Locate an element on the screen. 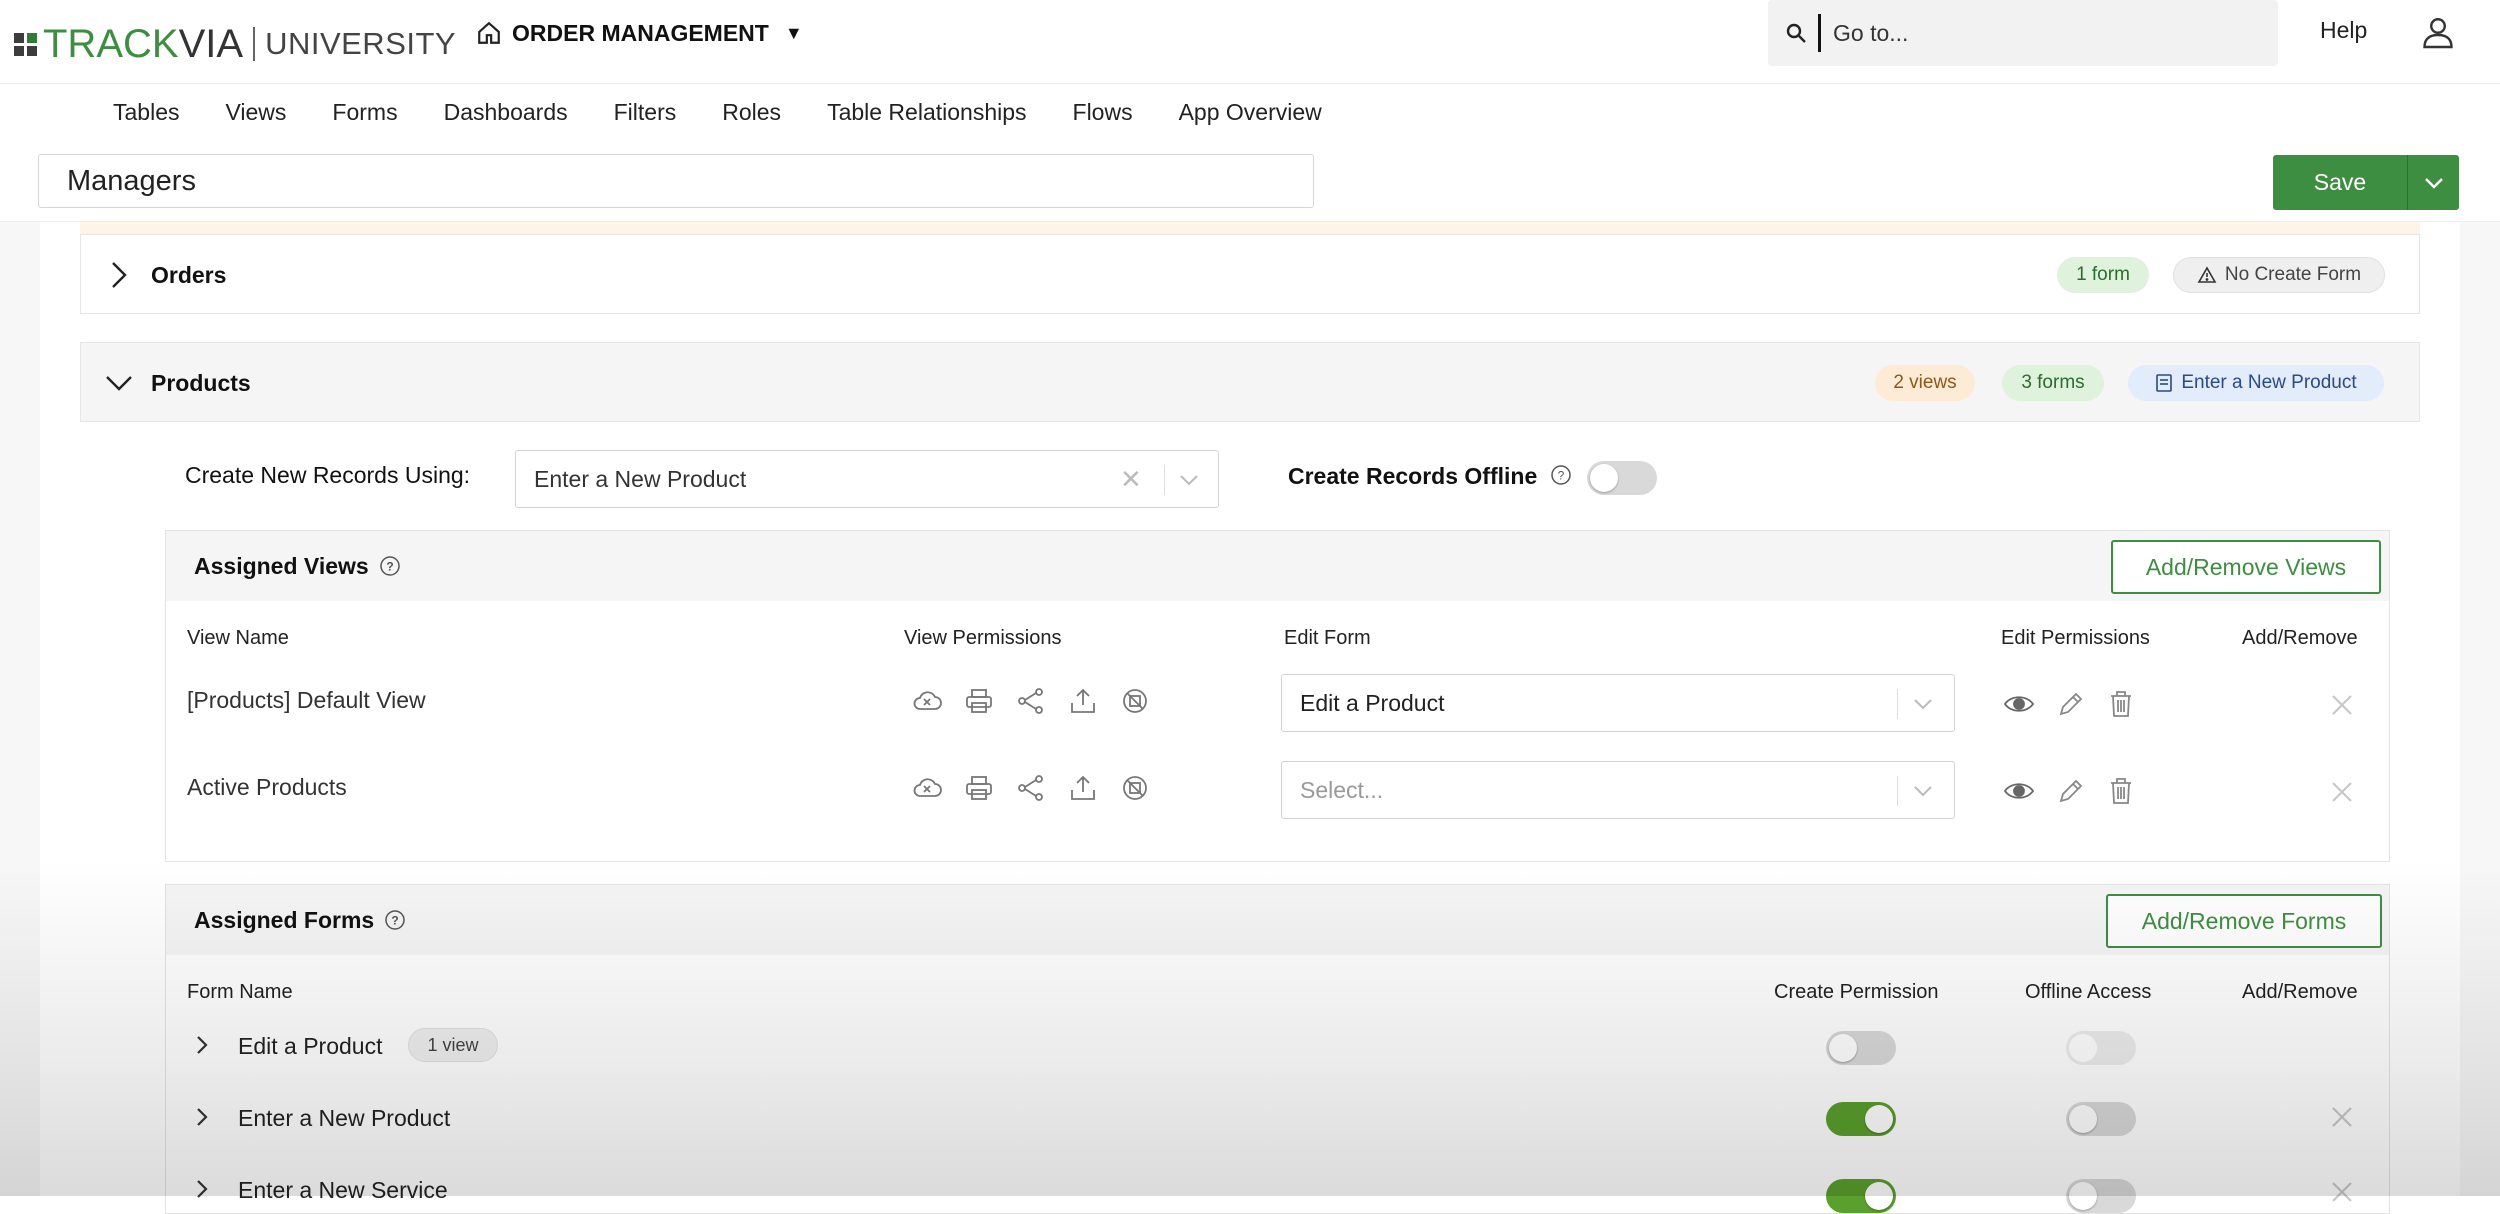  no-create-form-label: No Create Form is located at coordinates (2293, 274).